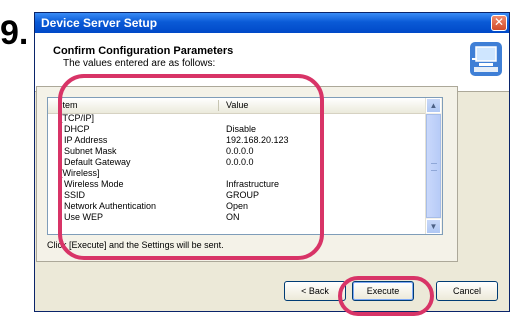 The image size is (510, 316). I want to click on back-button-label: < Back, so click(315, 291).